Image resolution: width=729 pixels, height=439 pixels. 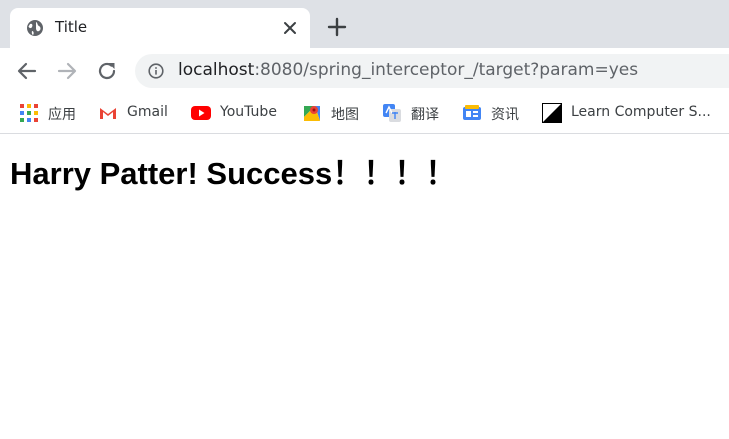 I want to click on news-icon, so click(x=472, y=112).